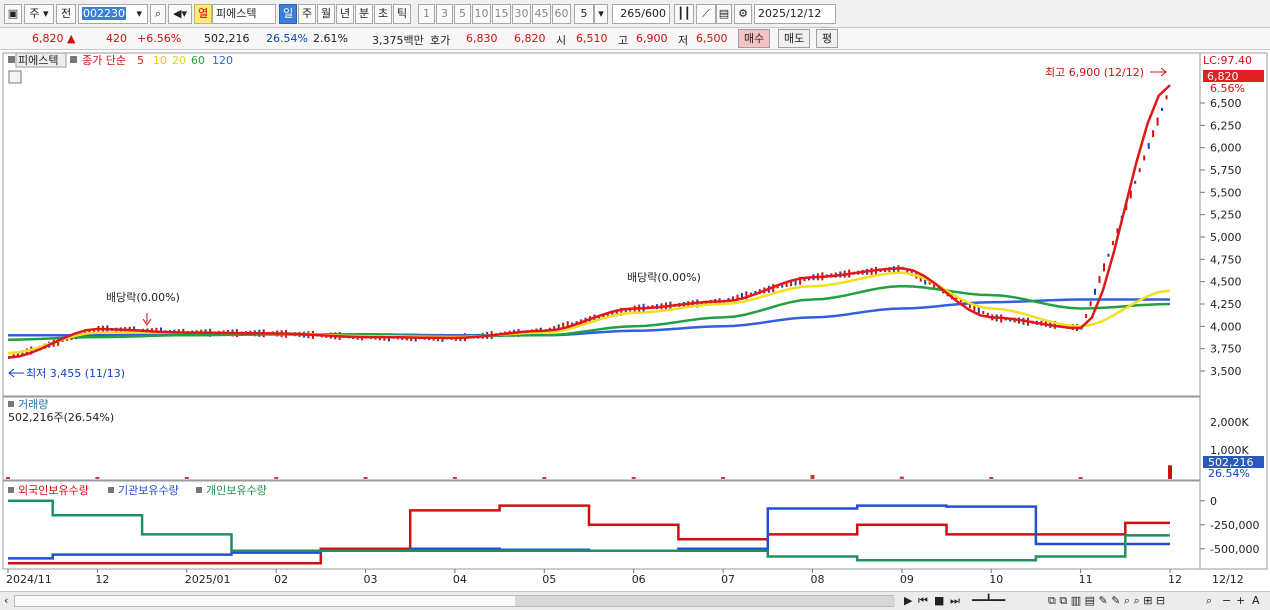  What do you see at coordinates (179, 60) in the screenshot?
I see `legend-ma20: 20` at bounding box center [179, 60].